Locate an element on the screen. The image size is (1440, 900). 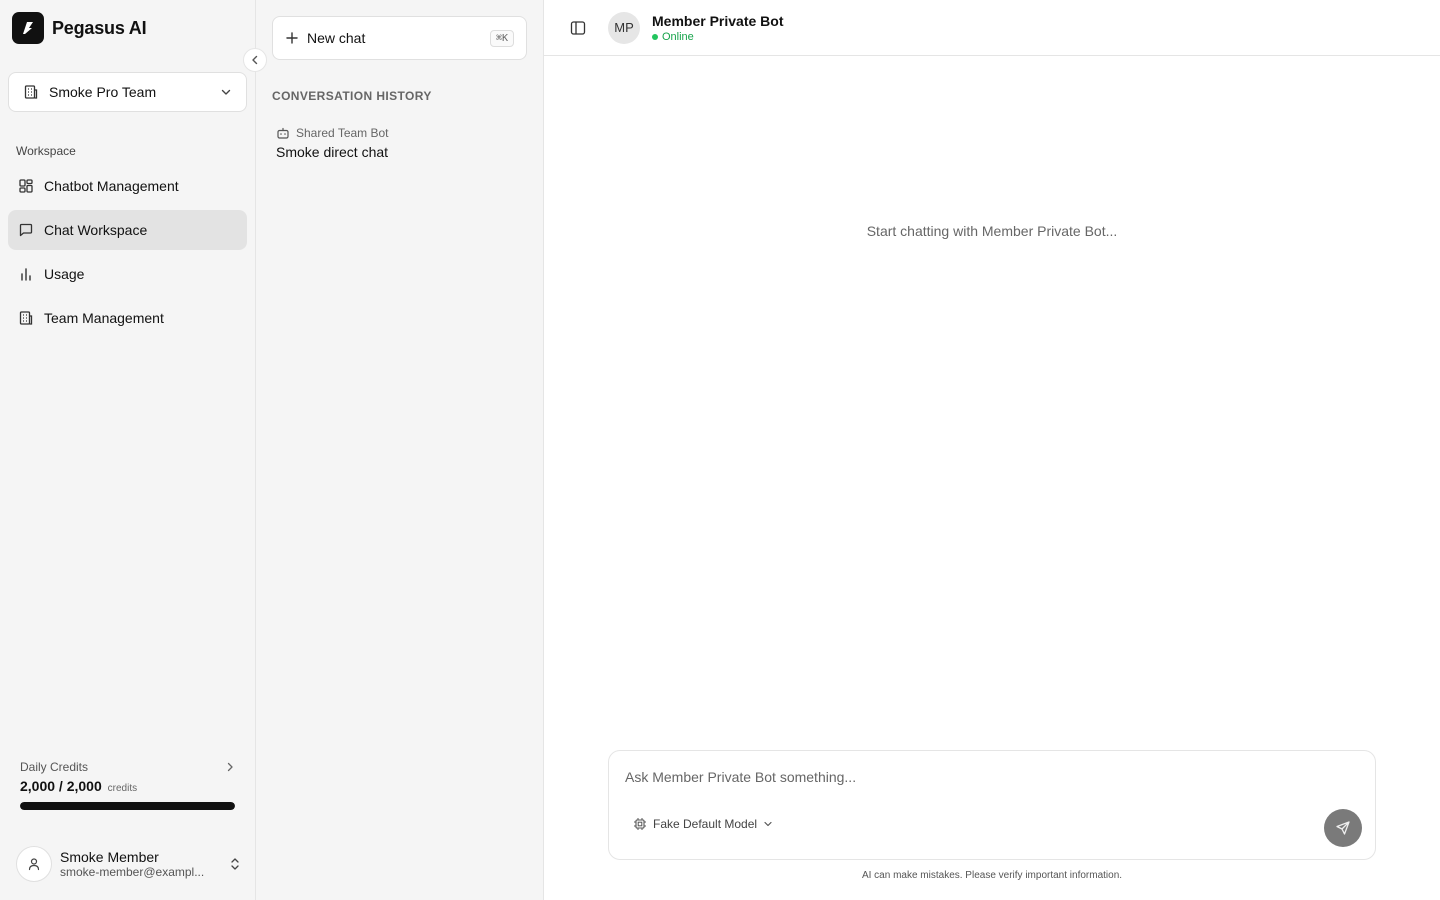
model-selector: Fake Default Model is located at coordinates (703, 824).